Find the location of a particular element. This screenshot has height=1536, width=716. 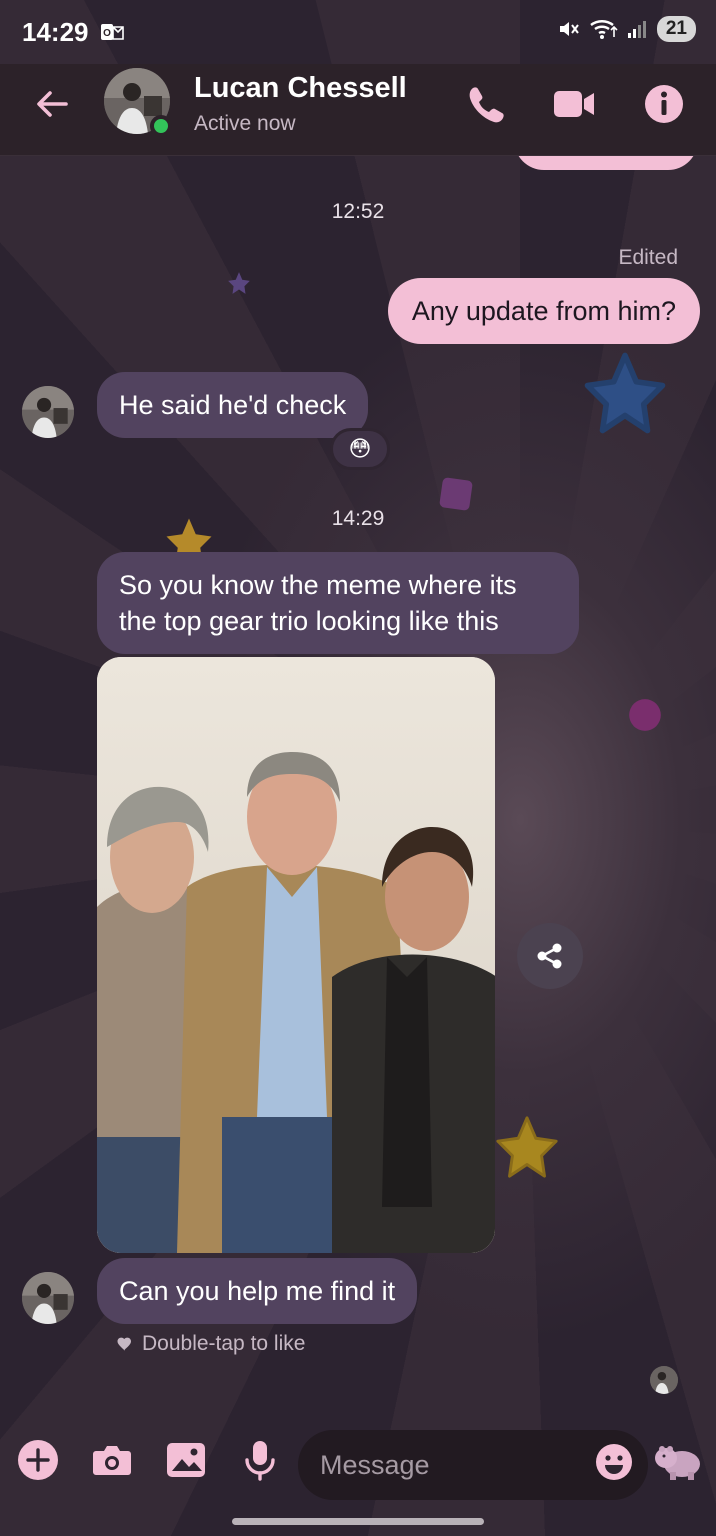

message-composer is located at coordinates (358, 1466).